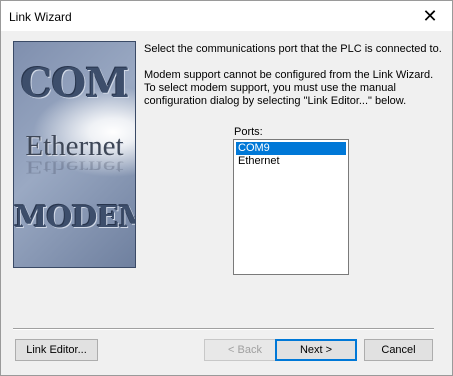  What do you see at coordinates (291, 161) in the screenshot?
I see `port-item-ethernet: Ethernet` at bounding box center [291, 161].